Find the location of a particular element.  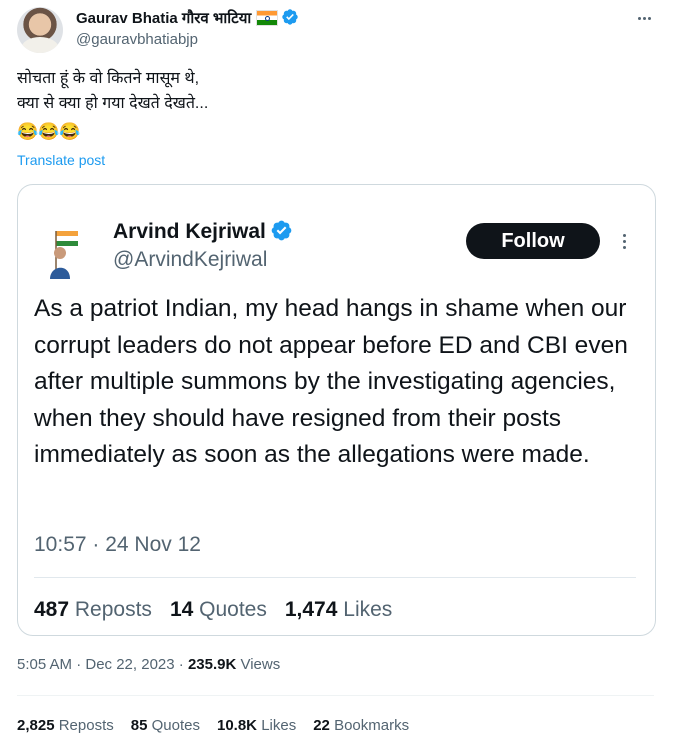

post-timestamp: 5:05 AM · Dec 22, 2023 · is located at coordinates (100, 664).